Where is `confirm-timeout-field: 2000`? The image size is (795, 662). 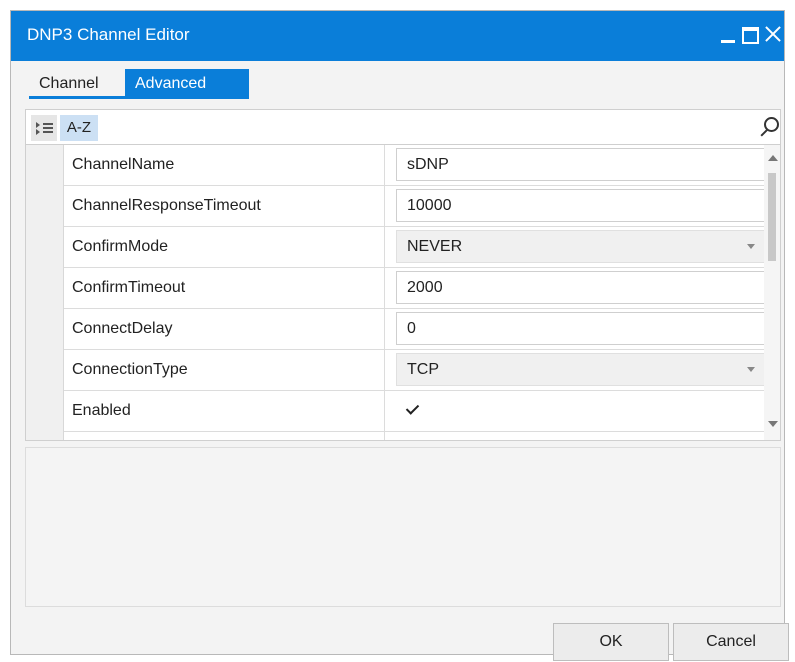 confirm-timeout-field: 2000 is located at coordinates (581, 287).